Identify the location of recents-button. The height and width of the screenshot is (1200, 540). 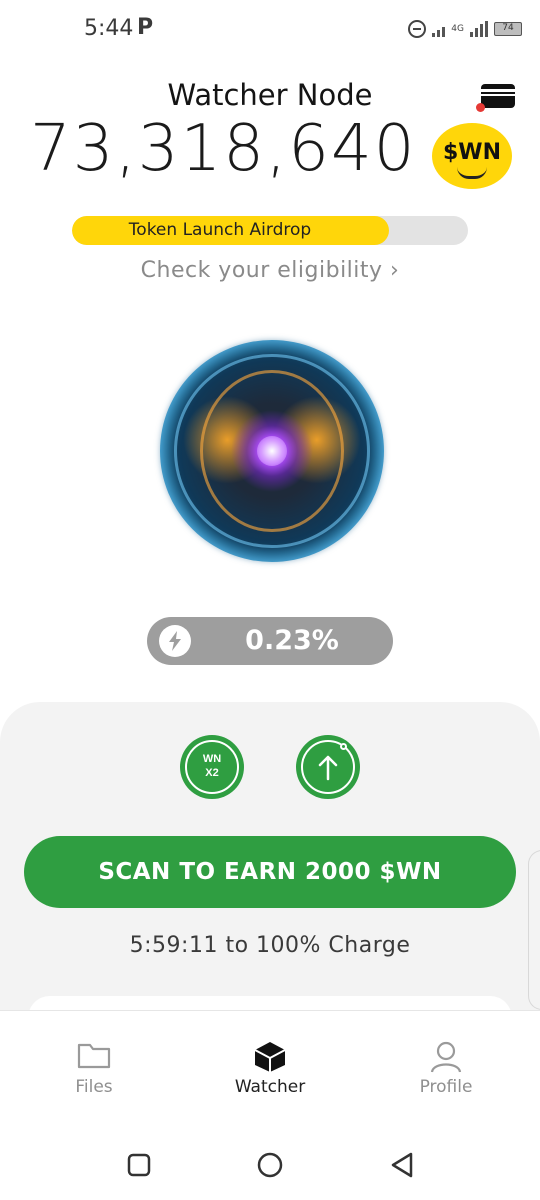
(139, 1165).